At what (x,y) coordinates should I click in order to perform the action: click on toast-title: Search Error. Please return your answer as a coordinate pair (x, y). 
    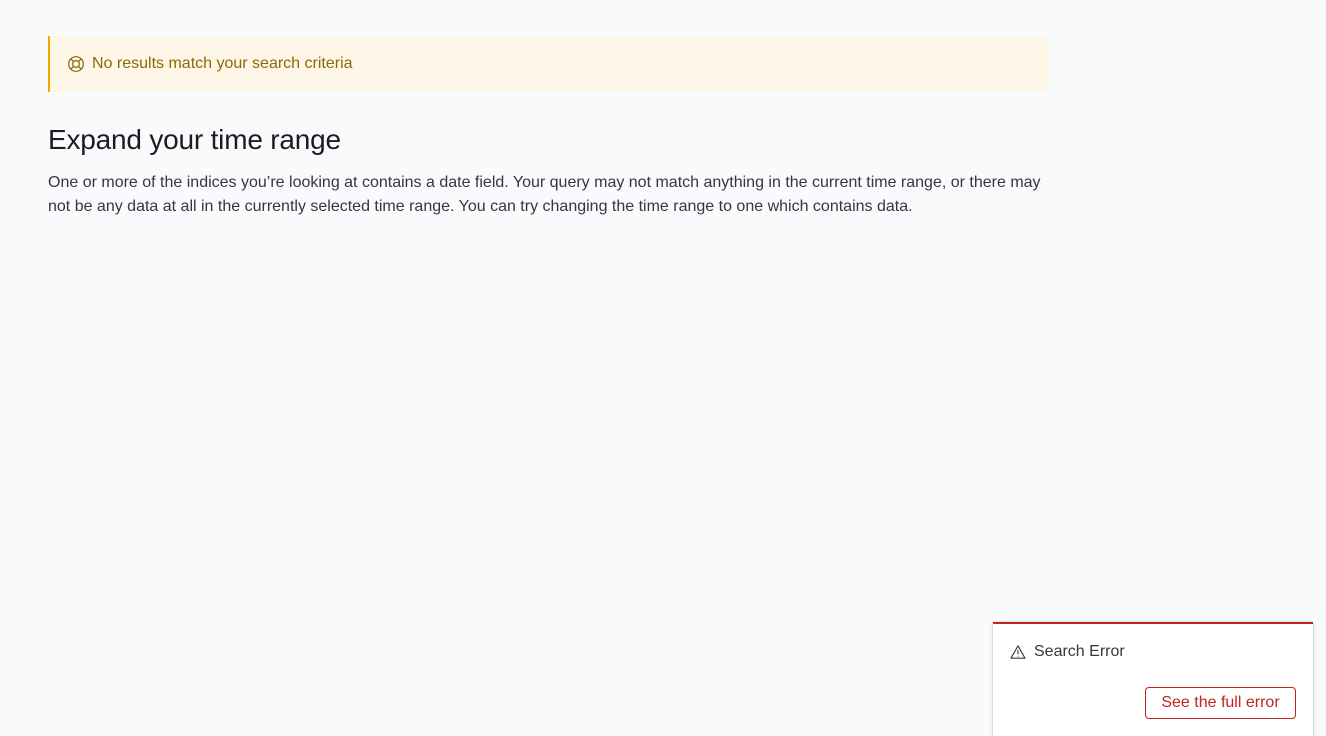
    Looking at the image, I should click on (1079, 651).